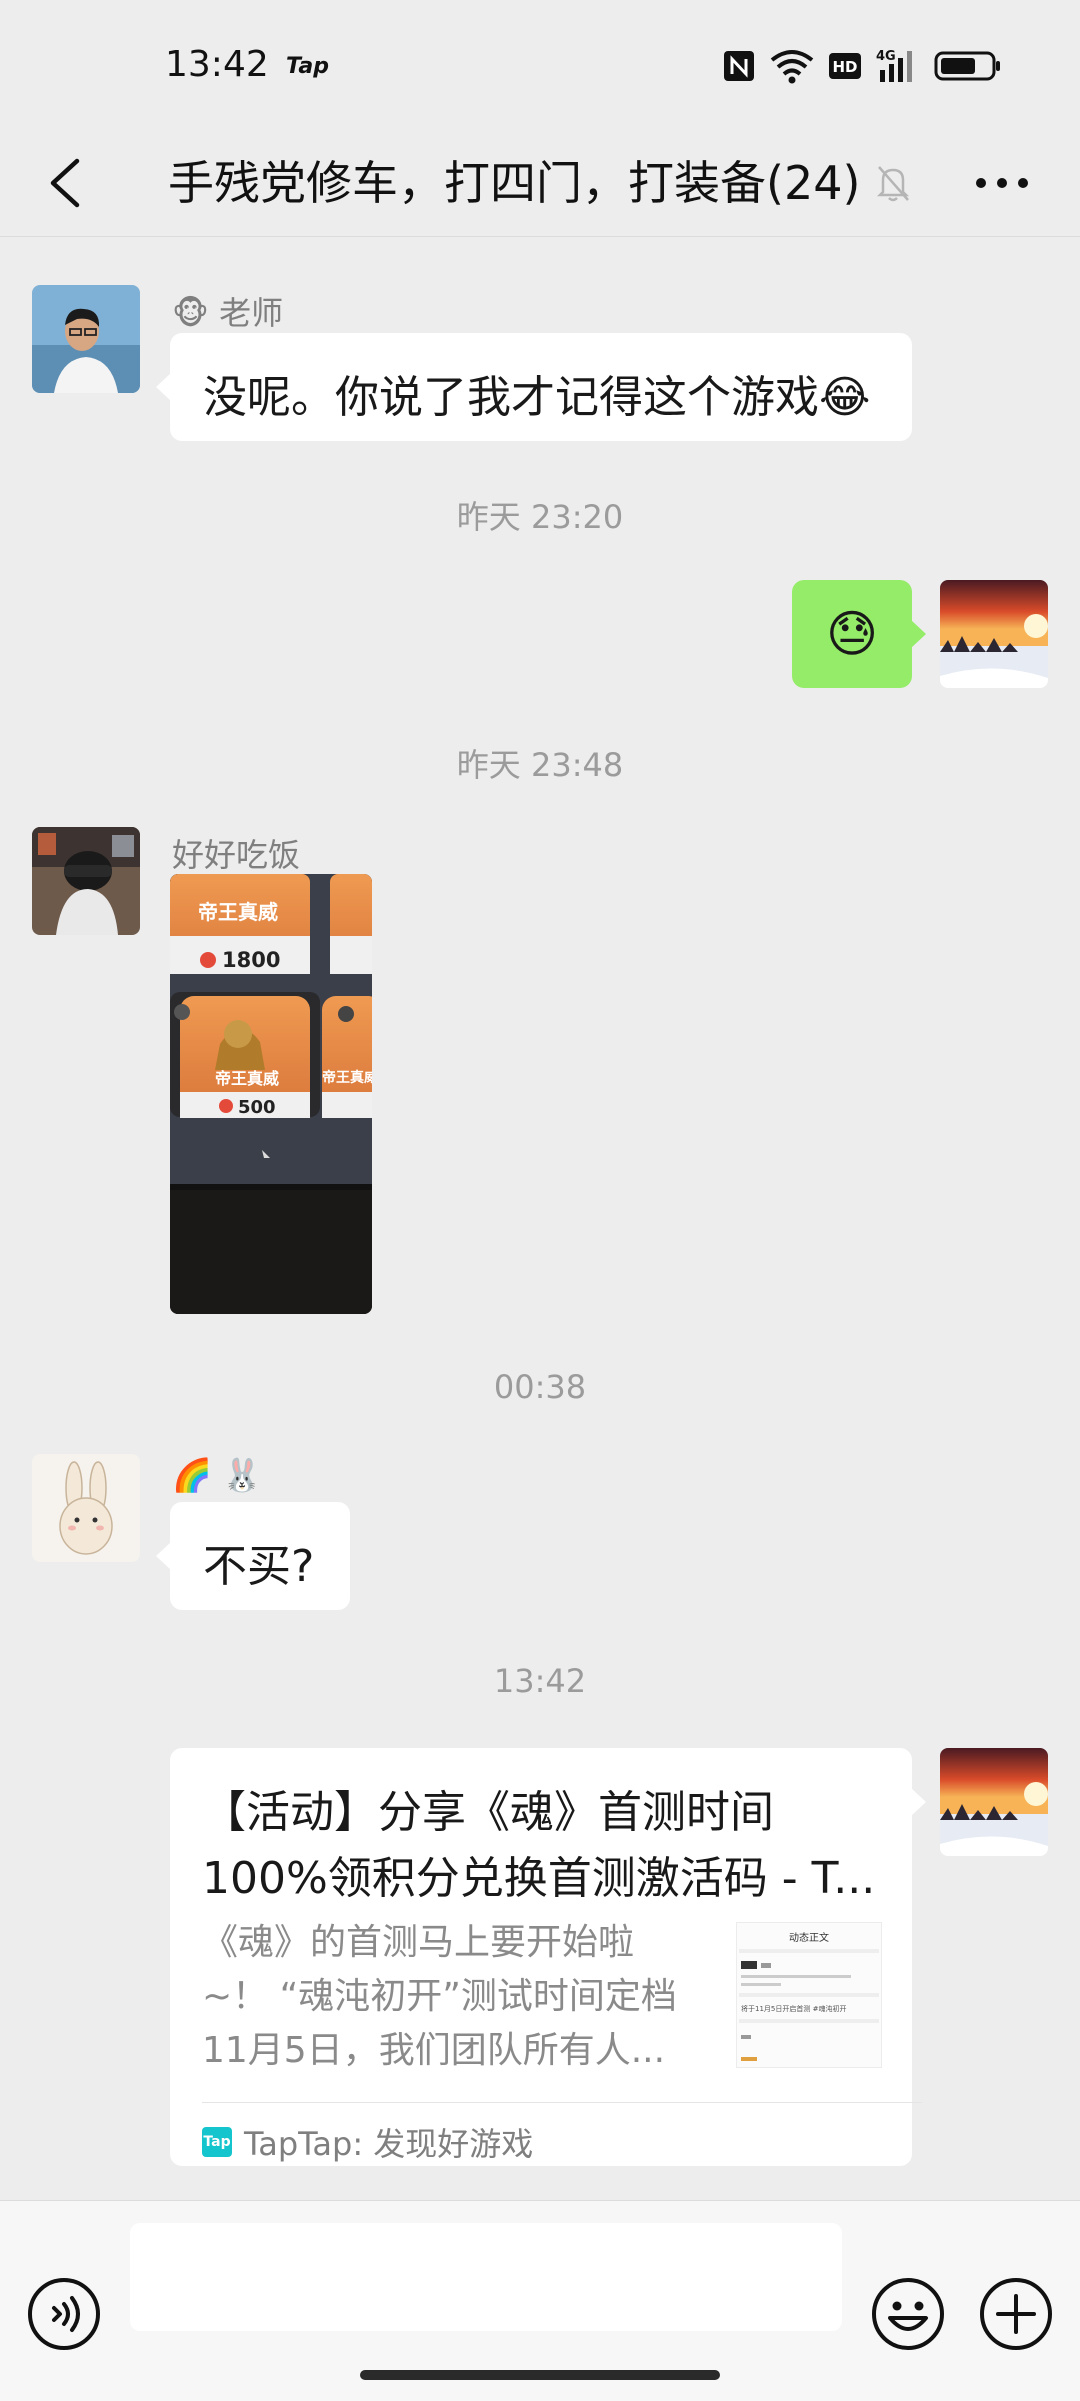 The height and width of the screenshot is (2401, 1080). I want to click on self-message-bubble: 😓, so click(859, 634).